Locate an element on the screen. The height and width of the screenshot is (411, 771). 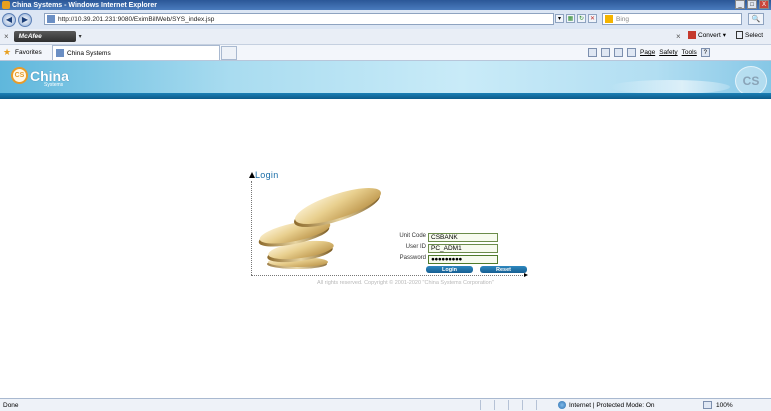
close-pdf-toolbar-icon: × is located at coordinates (678, 36).